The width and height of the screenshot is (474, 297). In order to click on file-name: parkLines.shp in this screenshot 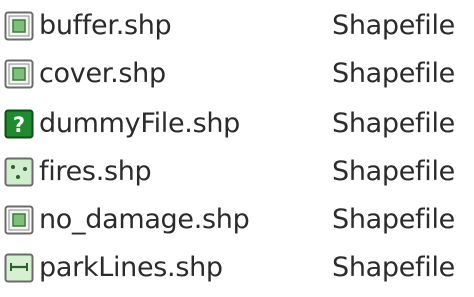, I will do `click(131, 267)`.